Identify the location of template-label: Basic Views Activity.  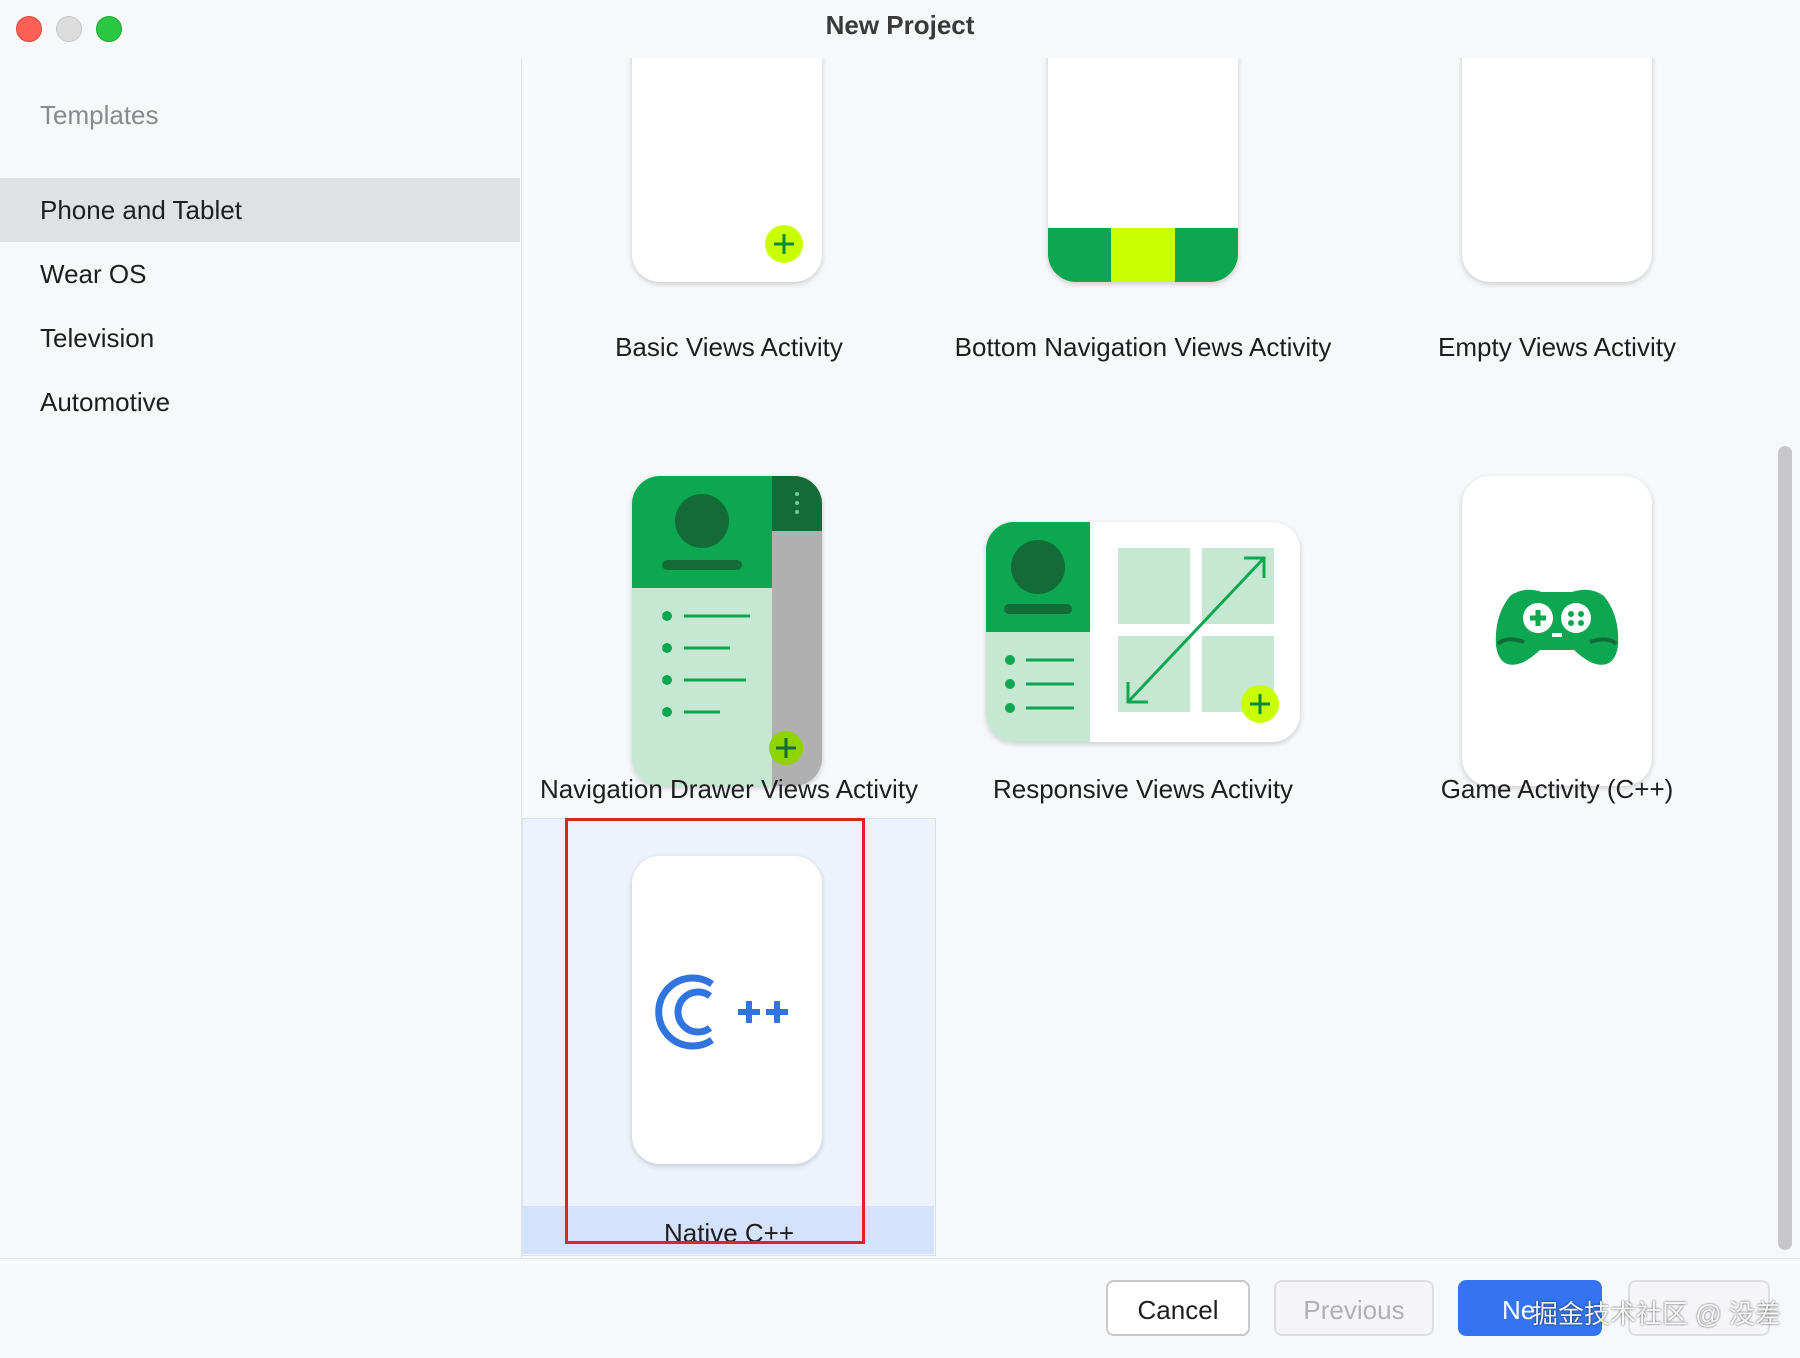
(729, 347).